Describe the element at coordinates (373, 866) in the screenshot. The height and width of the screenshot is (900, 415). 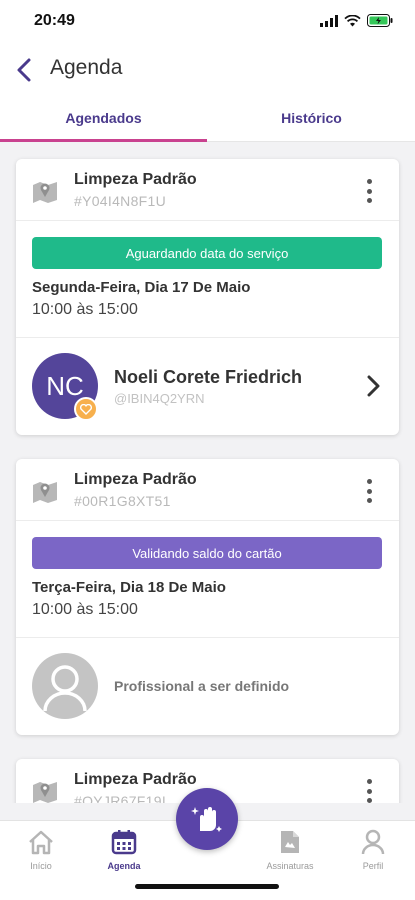
I see `nav-label: Perfil` at that location.